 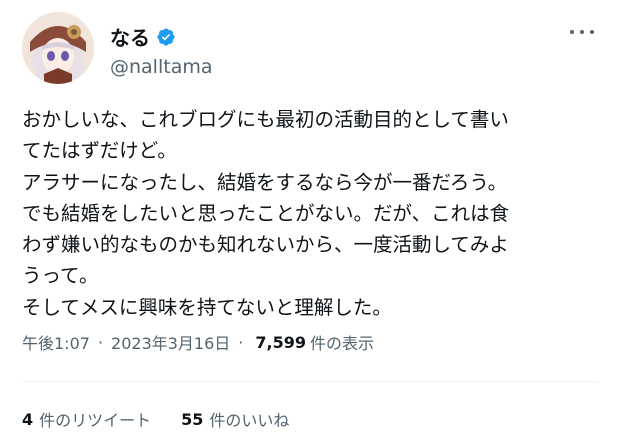 What do you see at coordinates (99, 151) in the screenshot?
I see `tweet-line: てたはずだけど。` at bounding box center [99, 151].